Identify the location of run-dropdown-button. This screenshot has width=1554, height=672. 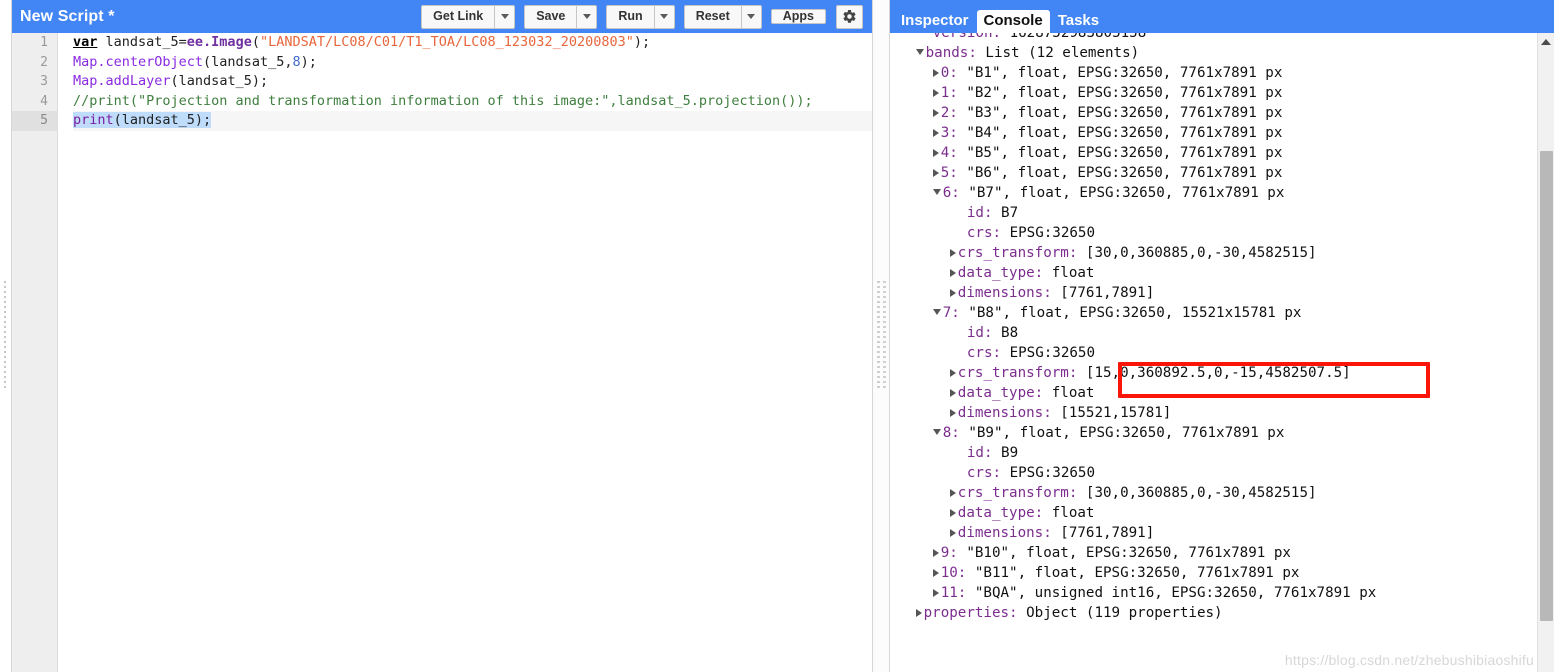
(664, 16).